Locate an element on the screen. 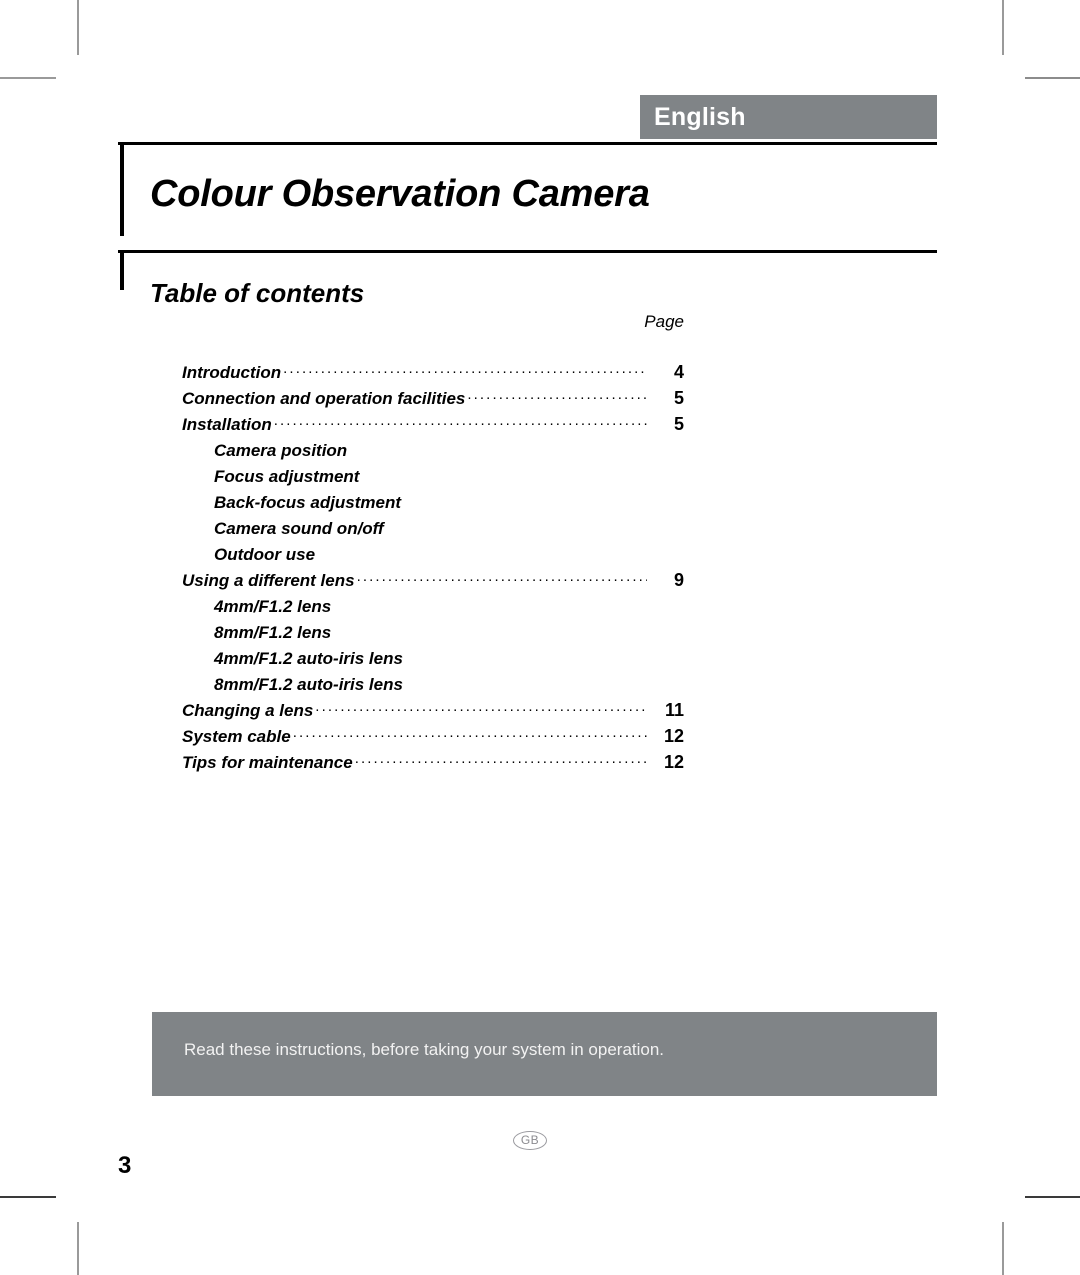  toc-entry: Changing a lens 11 is located at coordinates (433, 712).